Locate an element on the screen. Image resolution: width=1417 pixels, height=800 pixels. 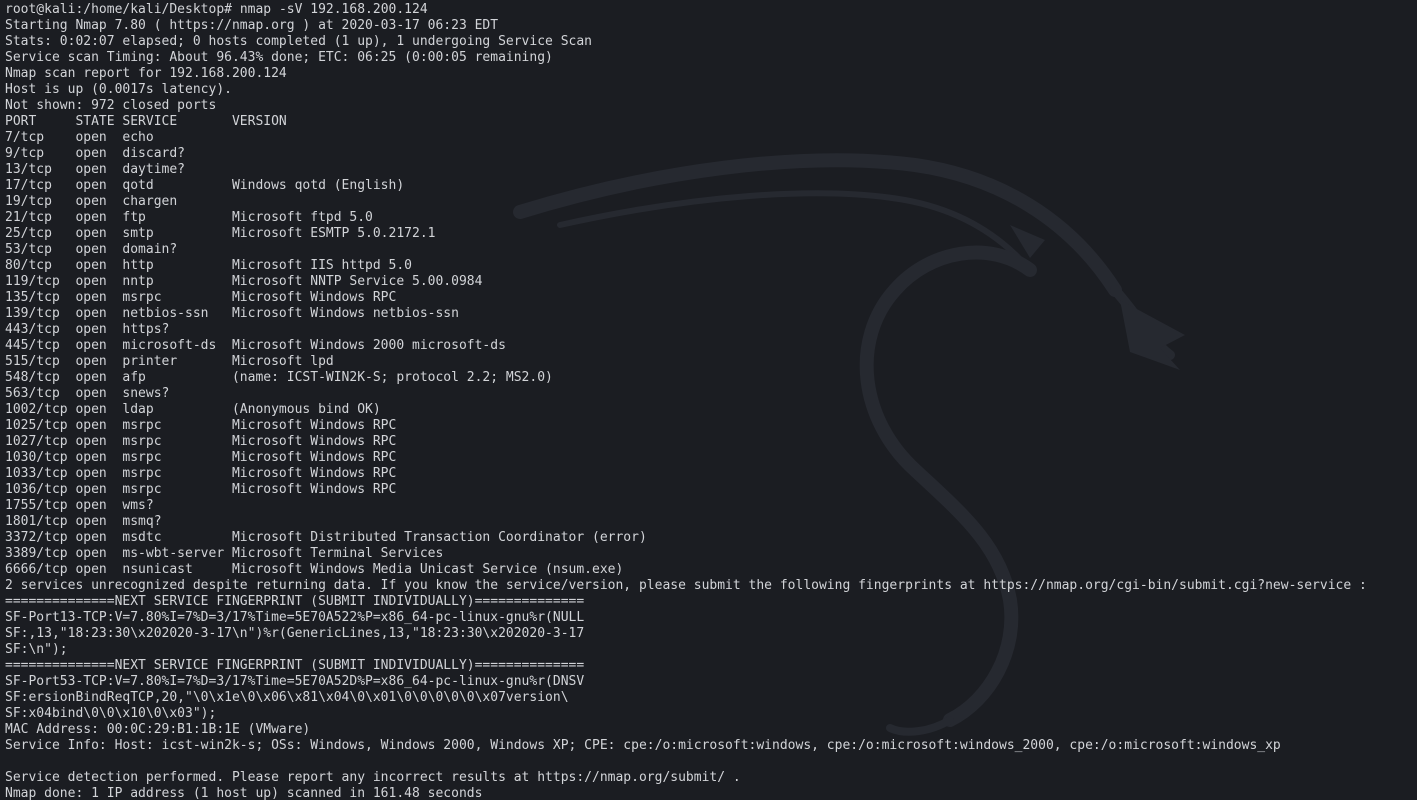
terminal-output-line: 1755/tcp open wms? is located at coordinates (79, 505).